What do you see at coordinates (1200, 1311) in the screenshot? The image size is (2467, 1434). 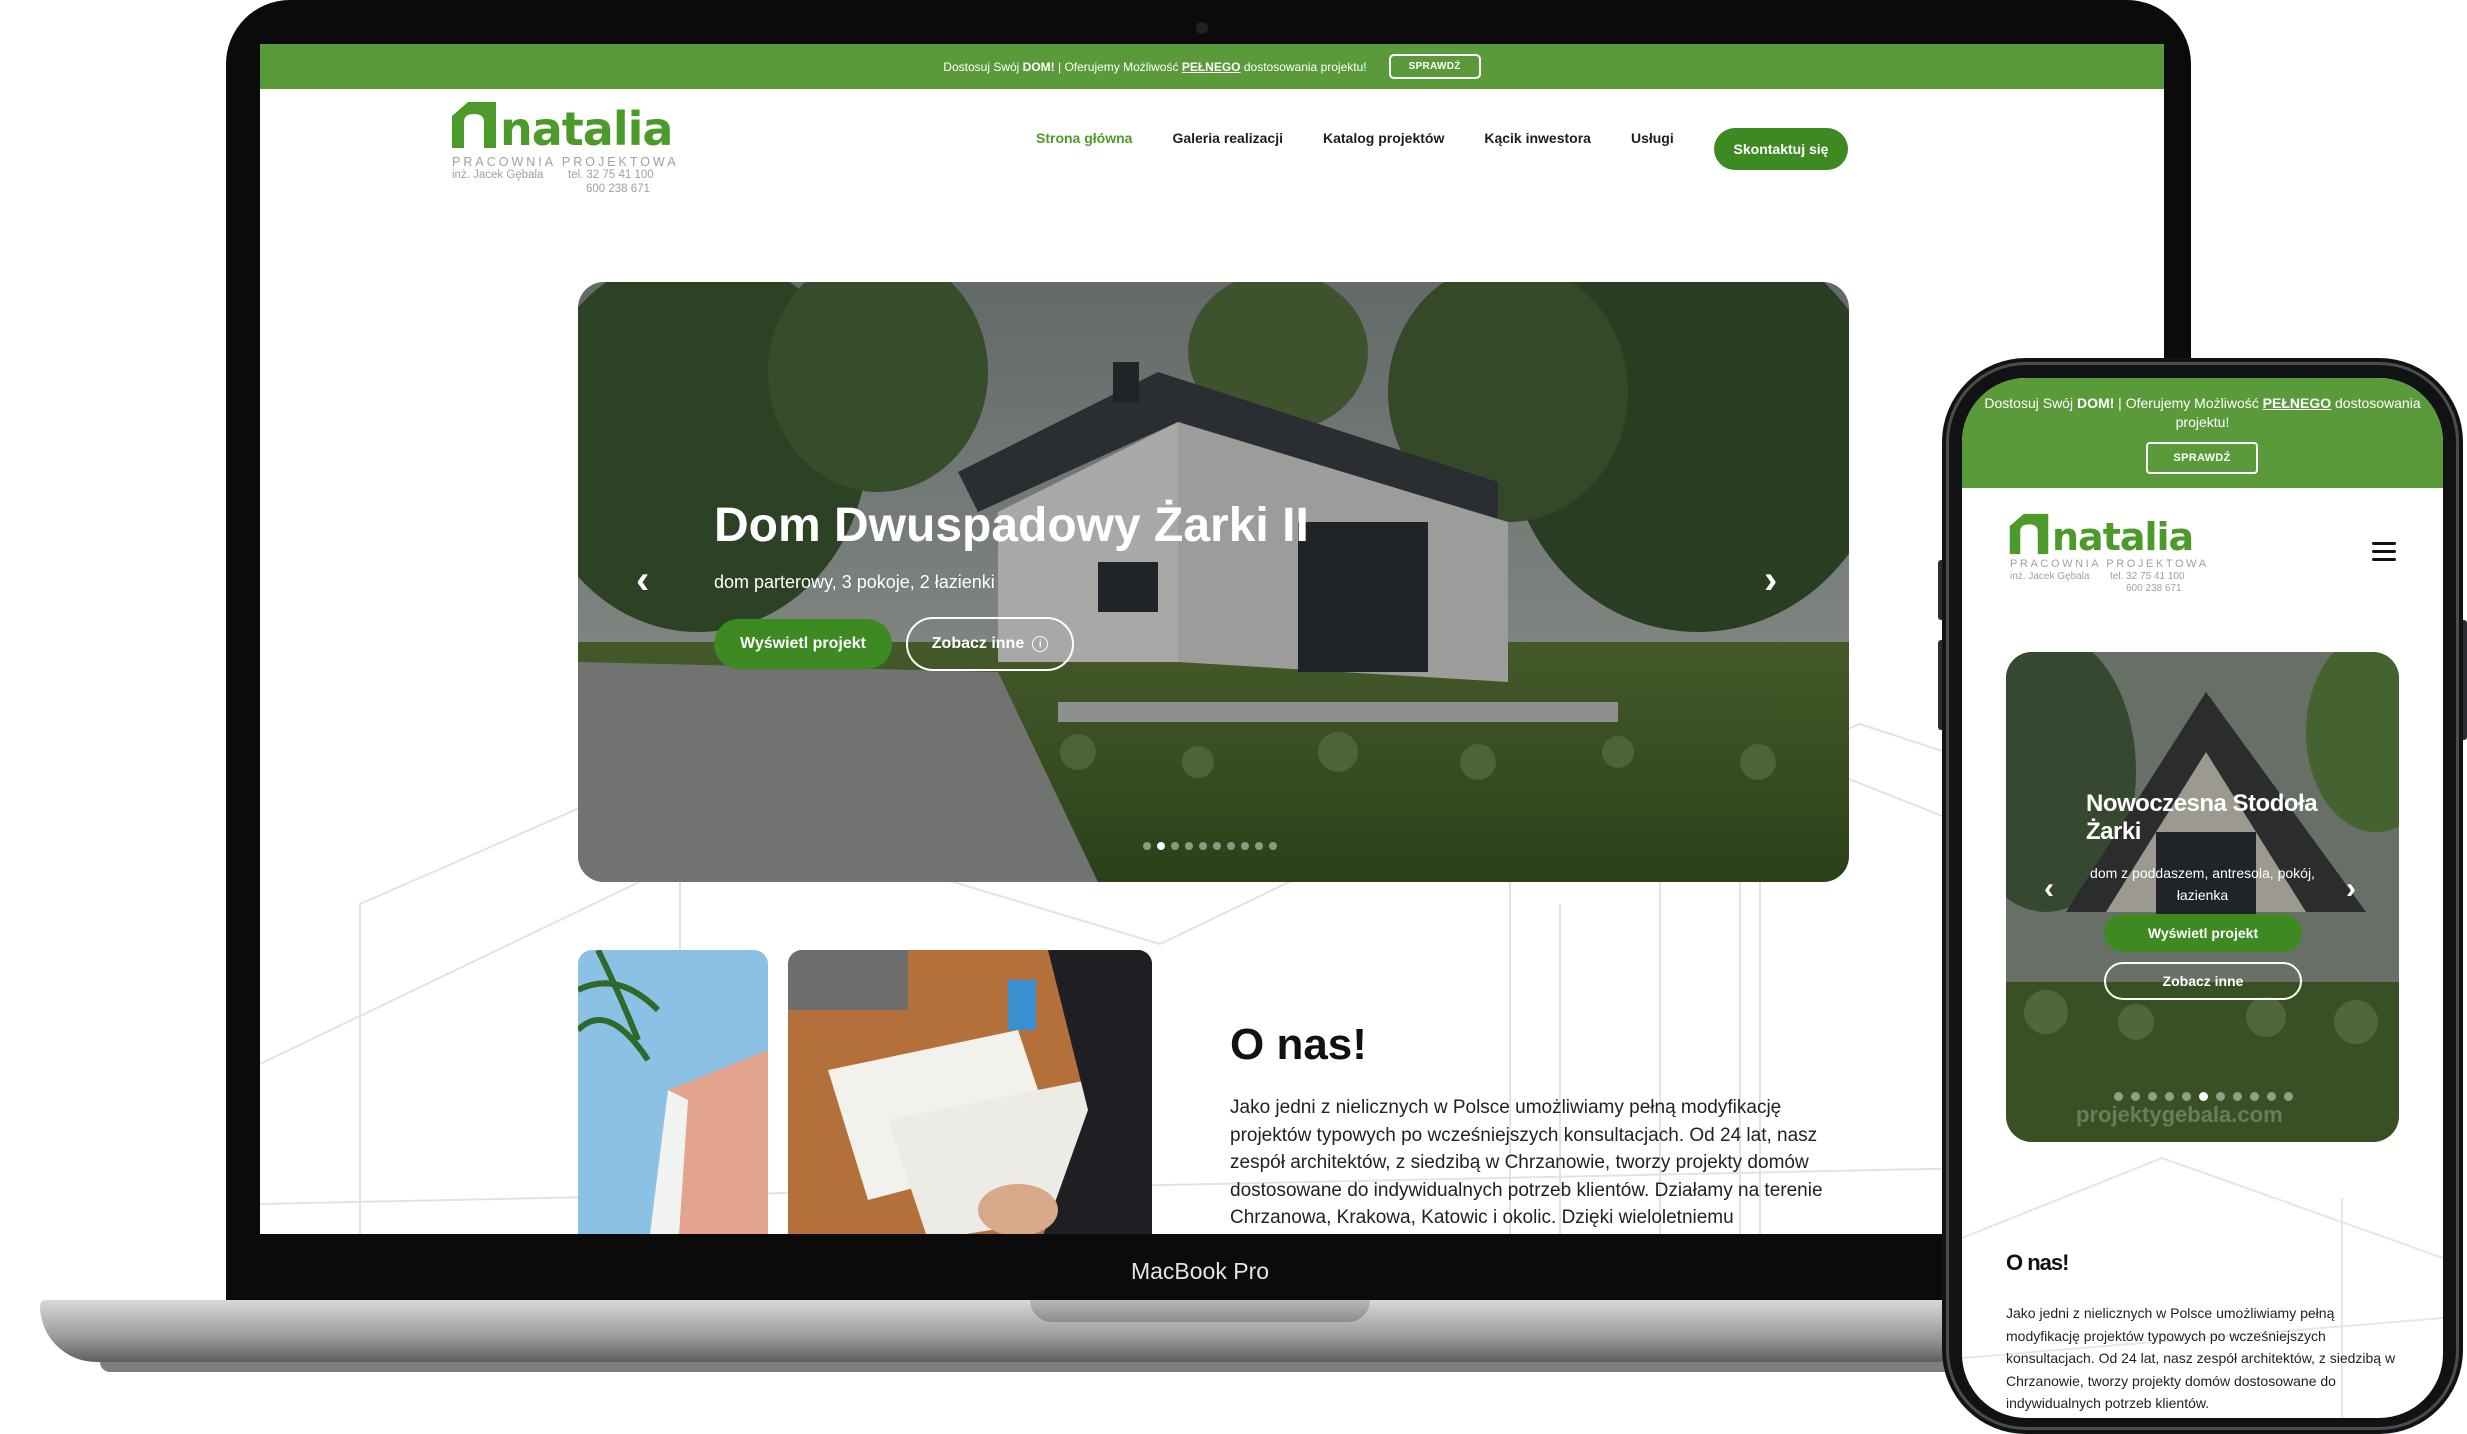 I see `laptop-hinge-notch` at bounding box center [1200, 1311].